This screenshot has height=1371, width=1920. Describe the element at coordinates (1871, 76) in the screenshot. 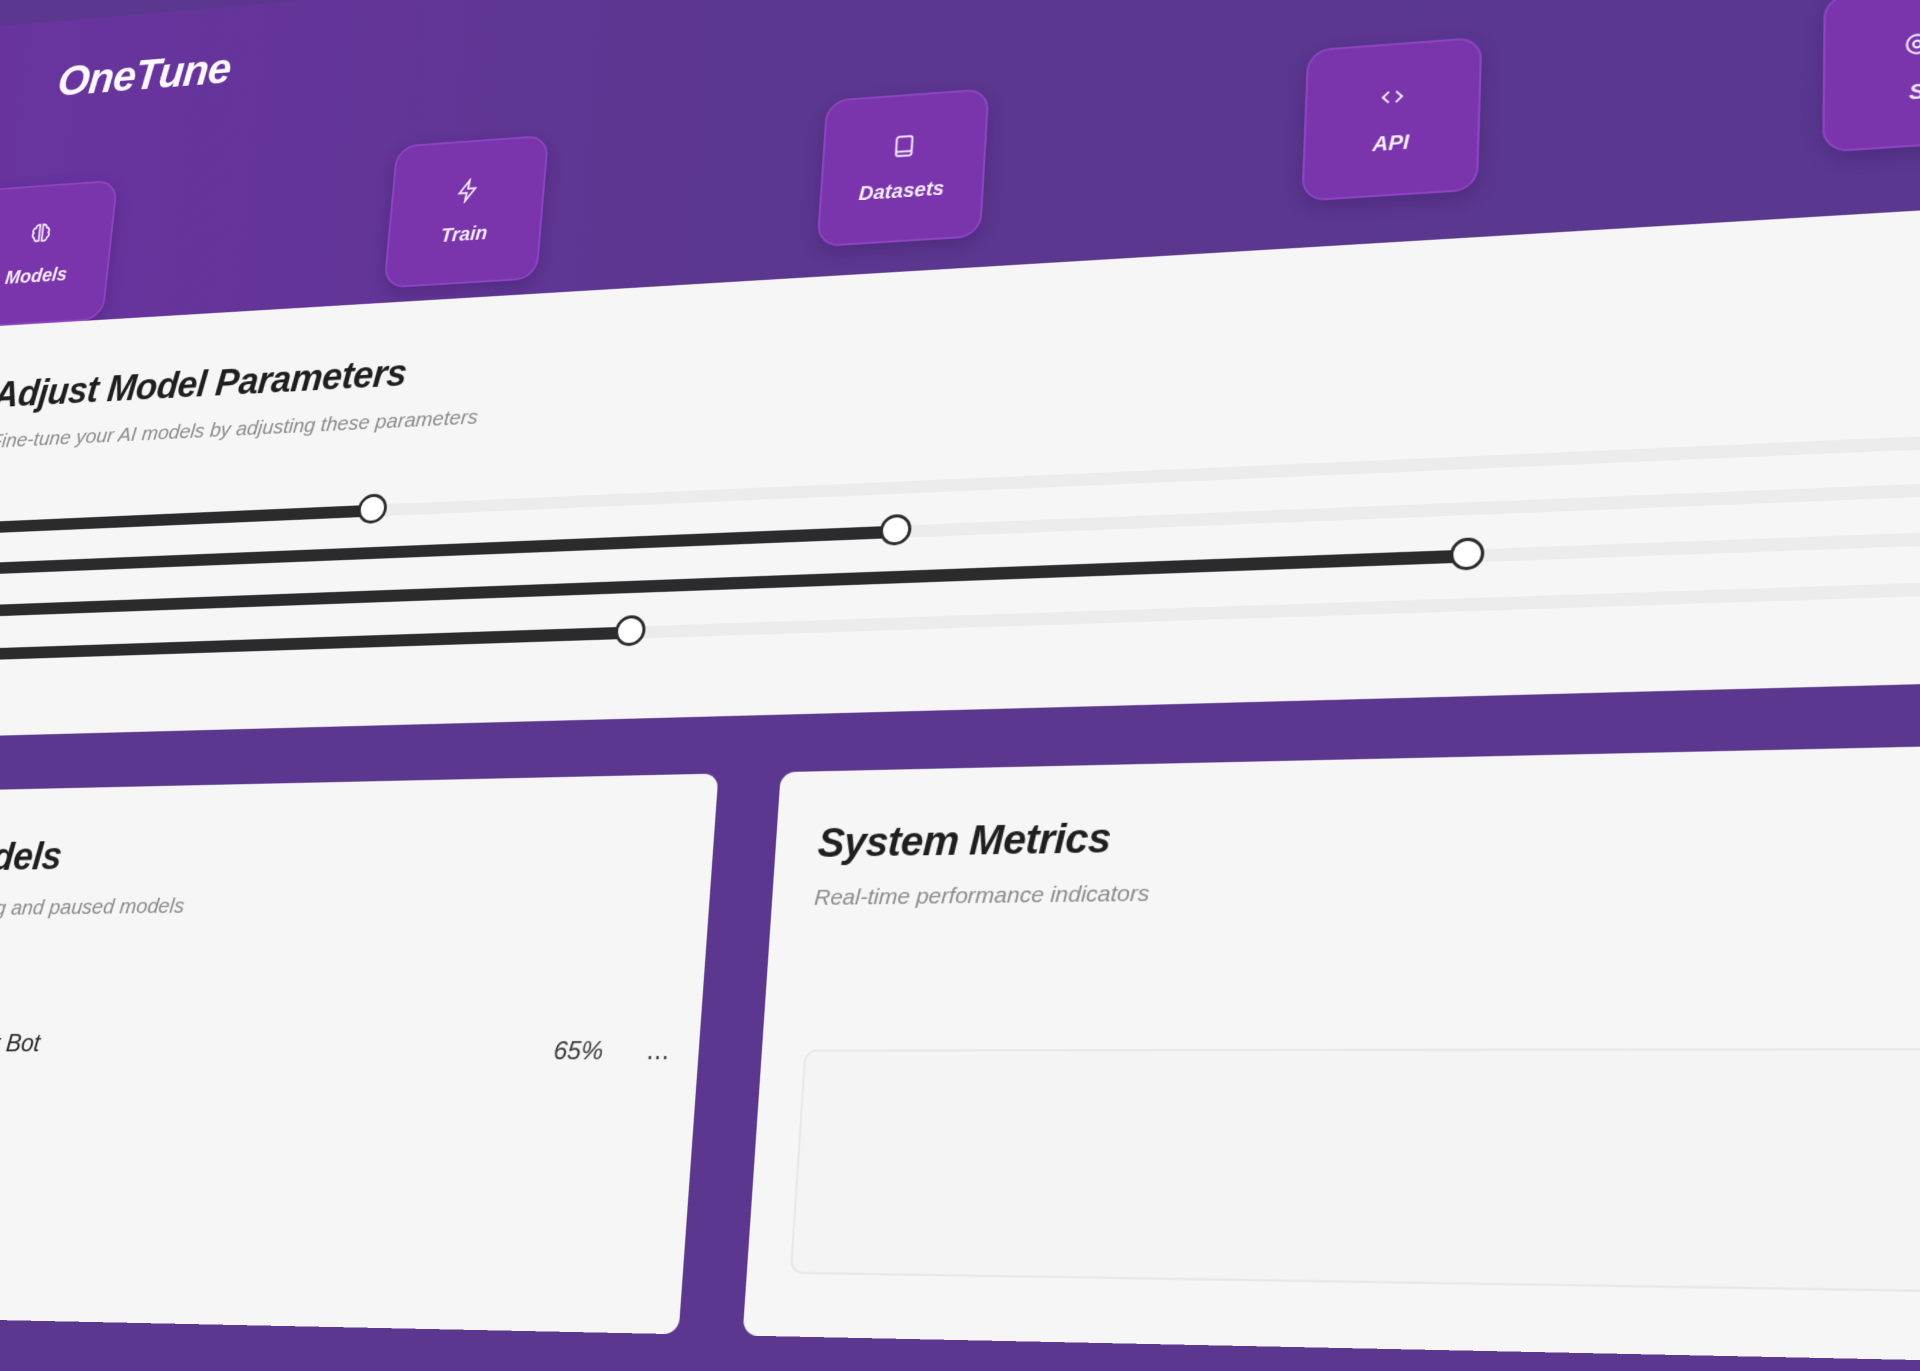

I see `nav-settings: S` at that location.